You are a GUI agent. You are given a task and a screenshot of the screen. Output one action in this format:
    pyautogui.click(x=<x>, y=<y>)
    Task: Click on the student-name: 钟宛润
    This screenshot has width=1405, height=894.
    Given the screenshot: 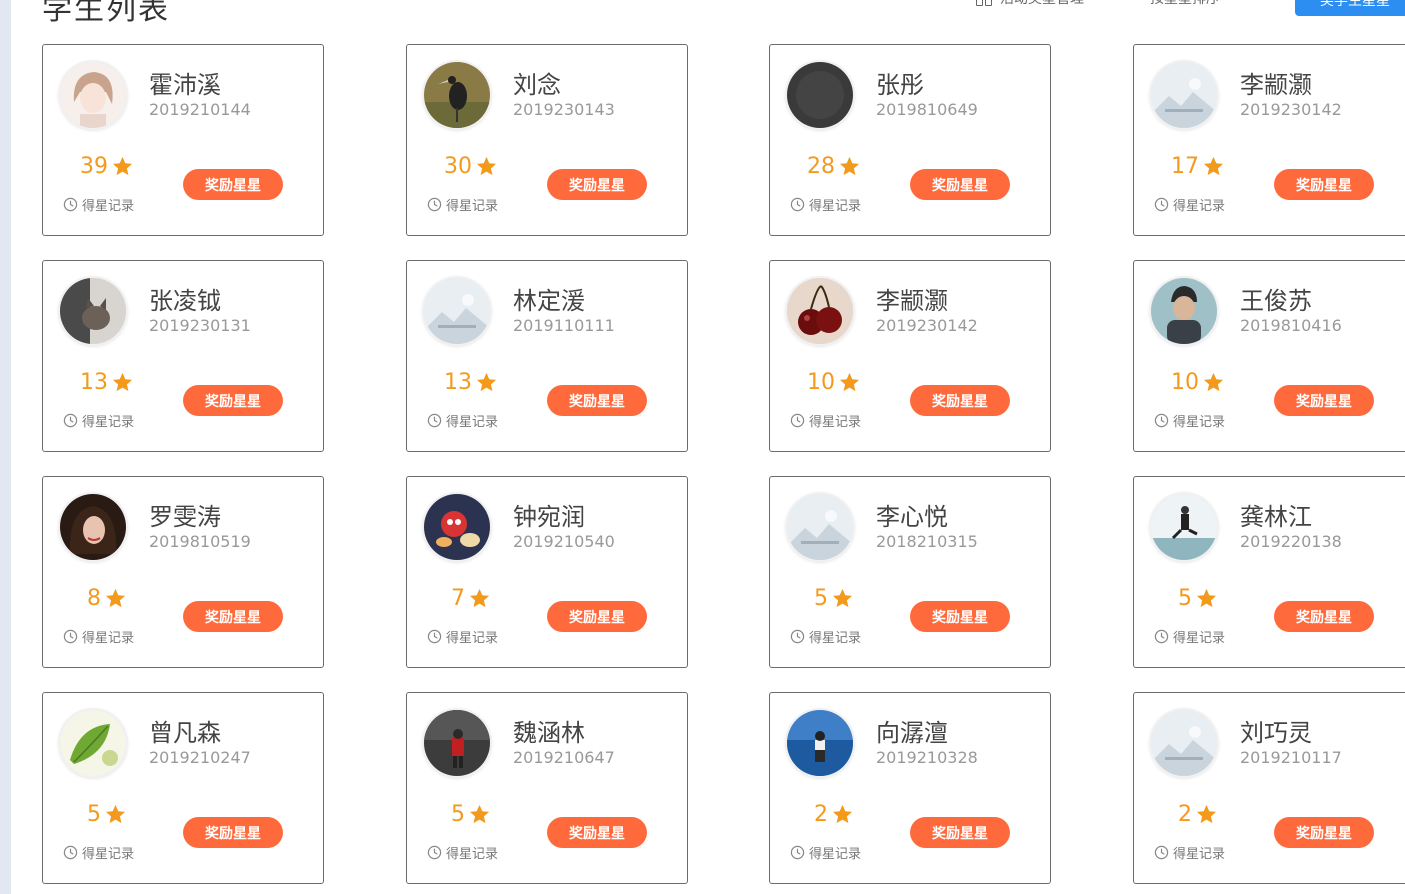 What is the action you would take?
    pyautogui.click(x=549, y=517)
    